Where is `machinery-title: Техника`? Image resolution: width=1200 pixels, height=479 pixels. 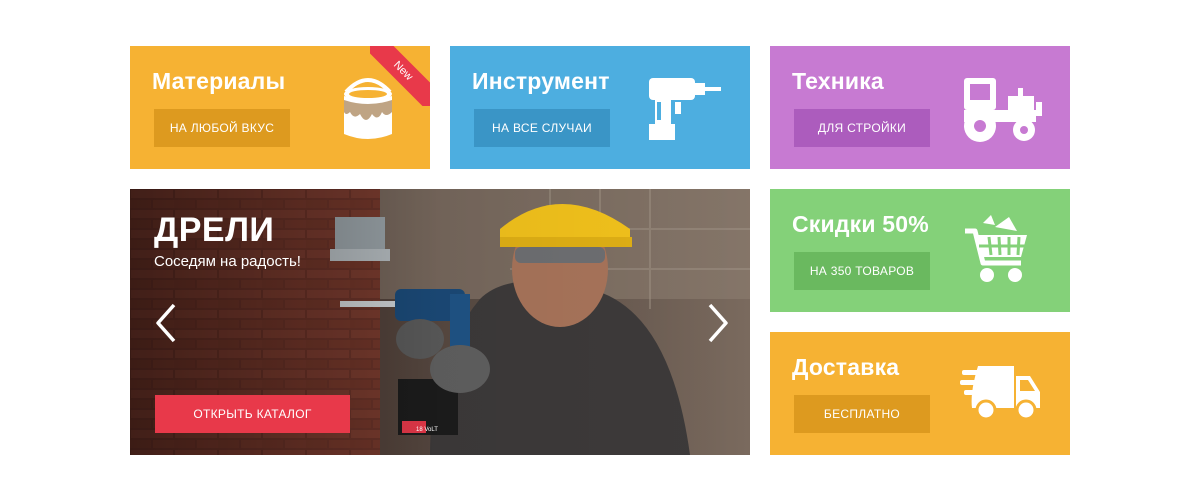
machinery-title: Техника is located at coordinates (838, 81).